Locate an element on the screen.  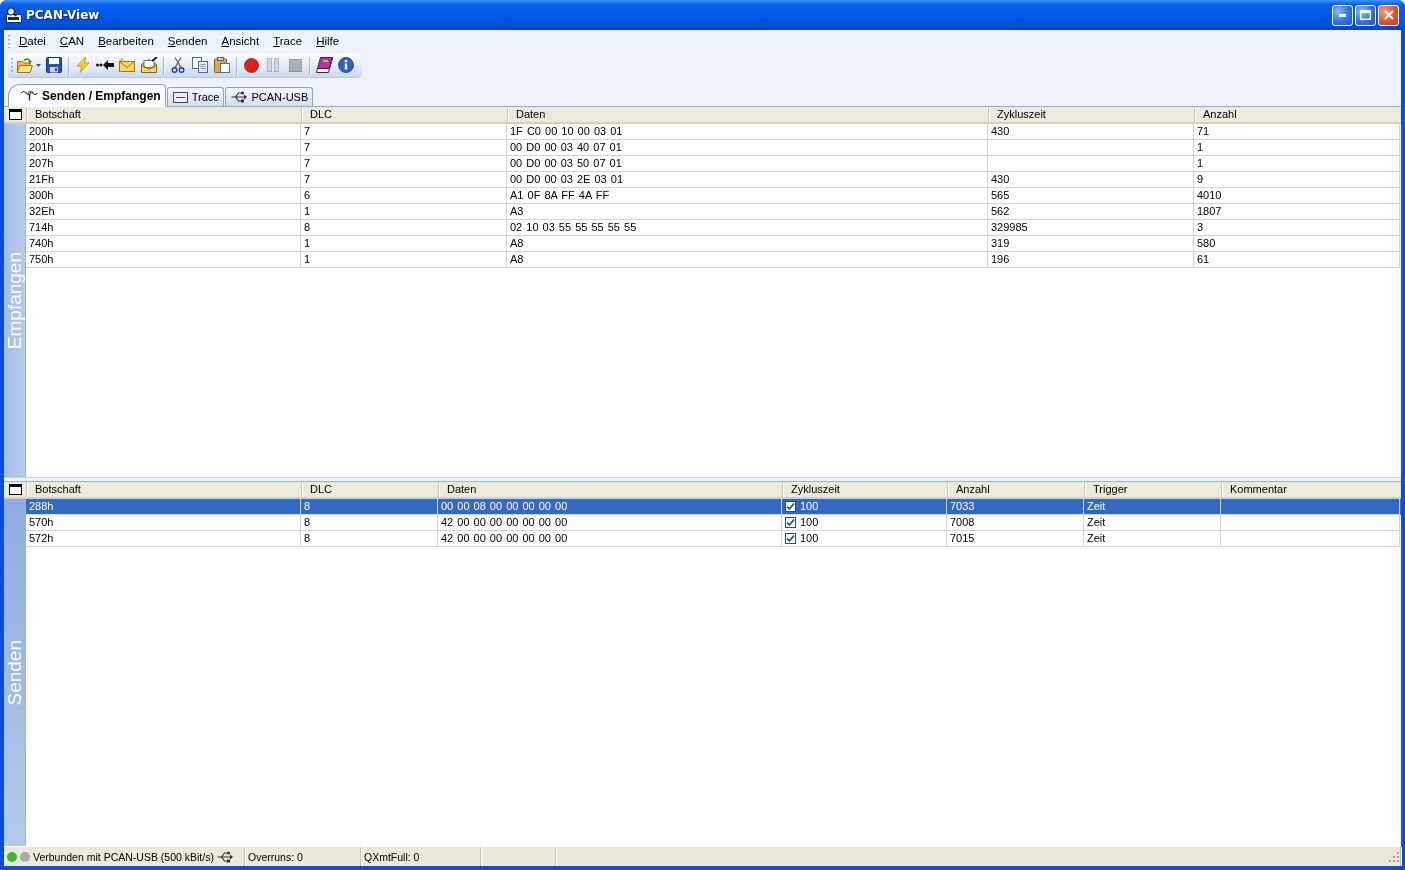
book-icon is located at coordinates (324, 65).